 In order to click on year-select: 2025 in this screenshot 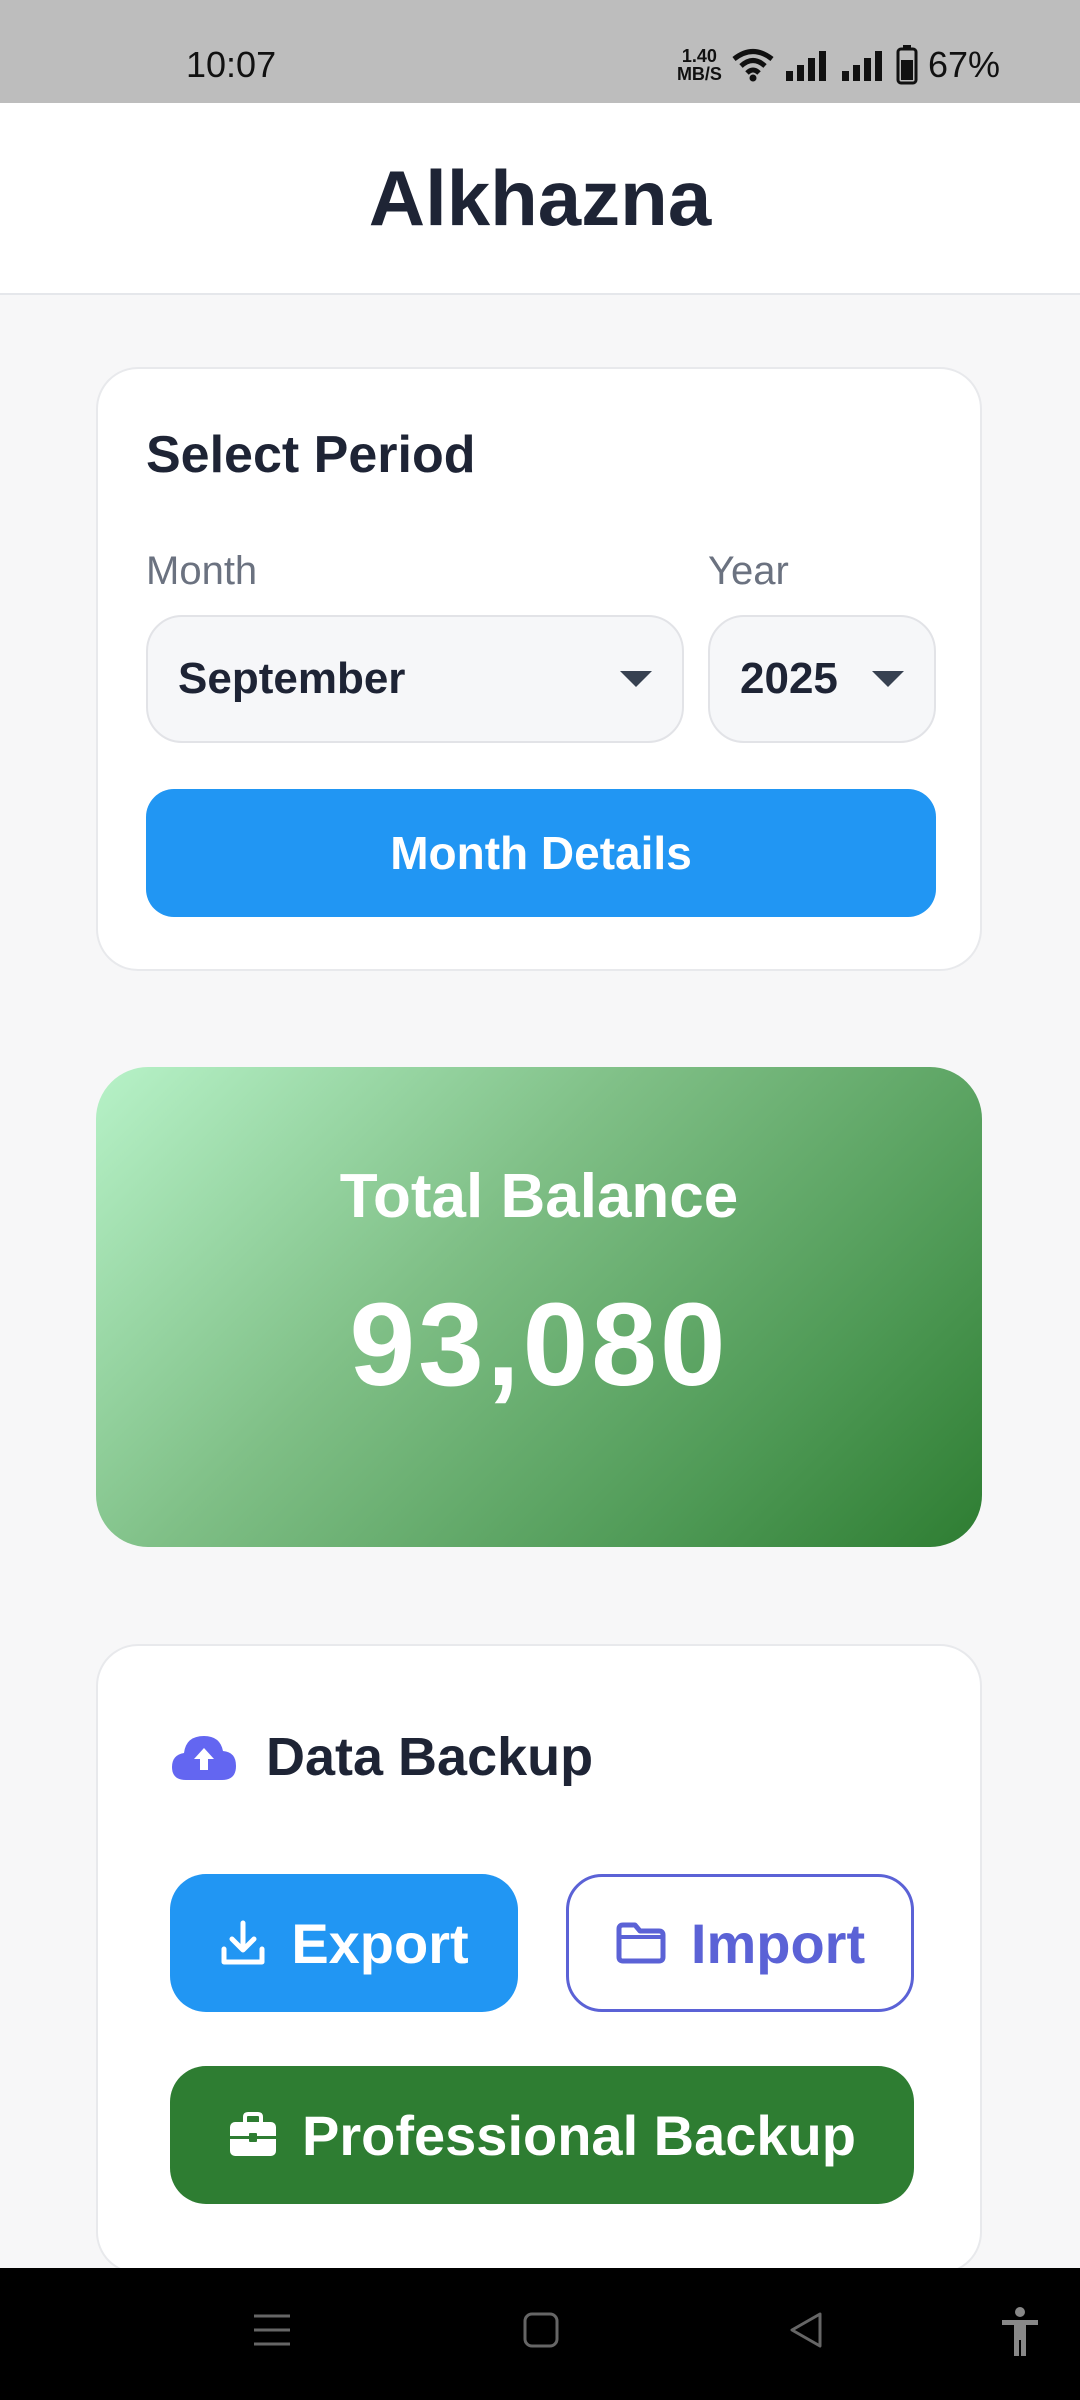, I will do `click(822, 679)`.